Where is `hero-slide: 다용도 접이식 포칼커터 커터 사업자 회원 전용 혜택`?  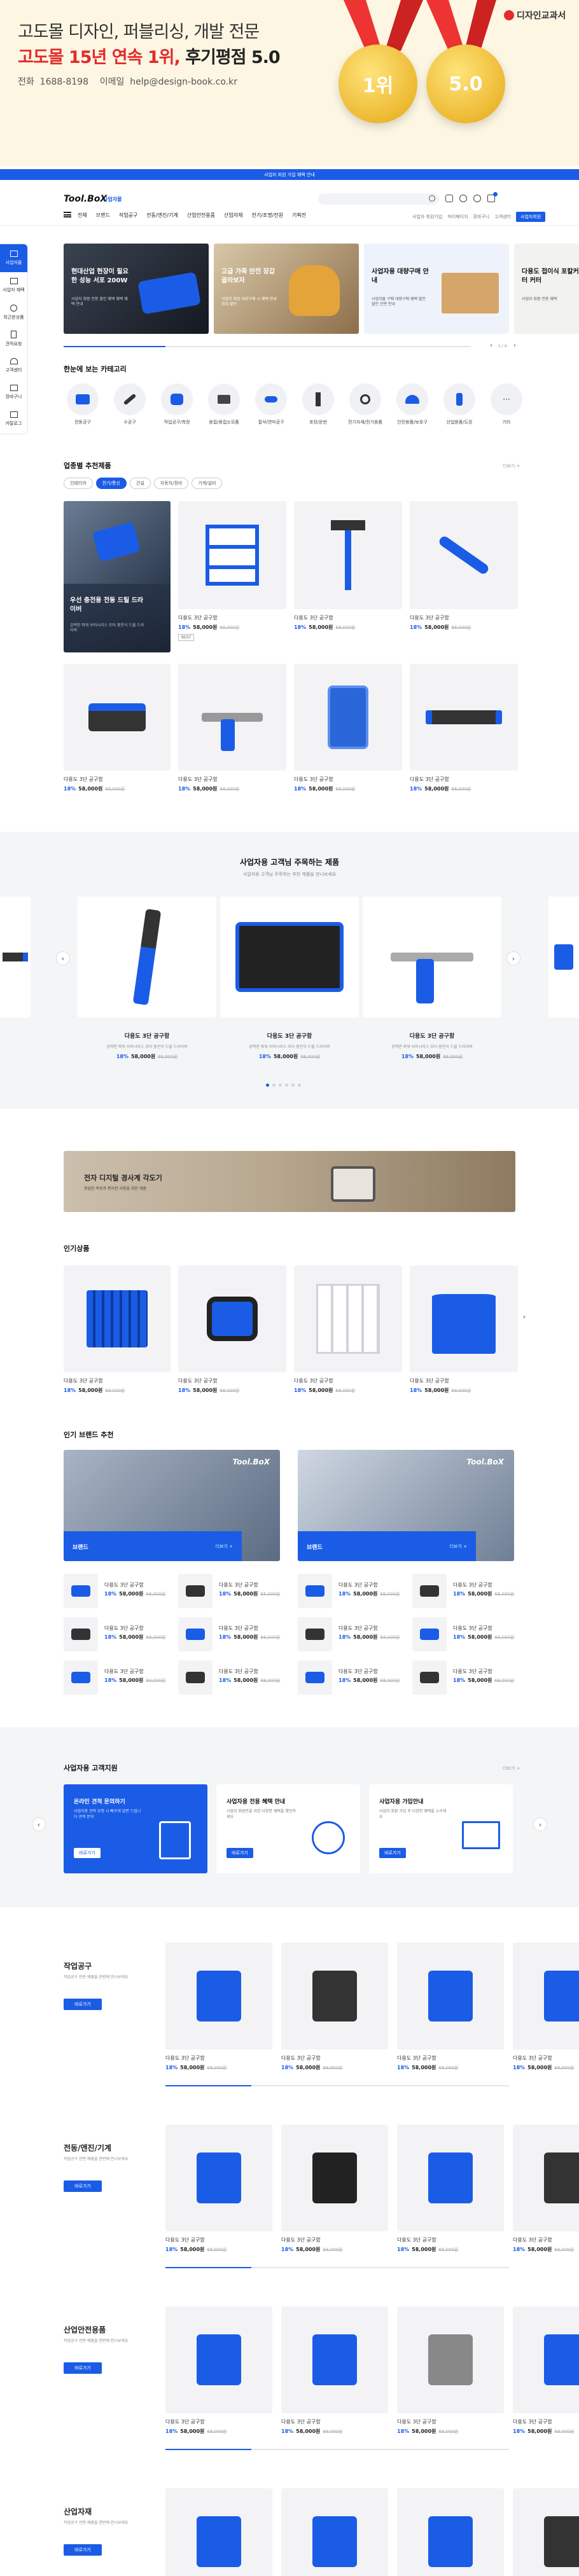
hero-slide: 다용도 접이식 포칼커터 커터 사업자 회원 전용 혜택 is located at coordinates (546, 289).